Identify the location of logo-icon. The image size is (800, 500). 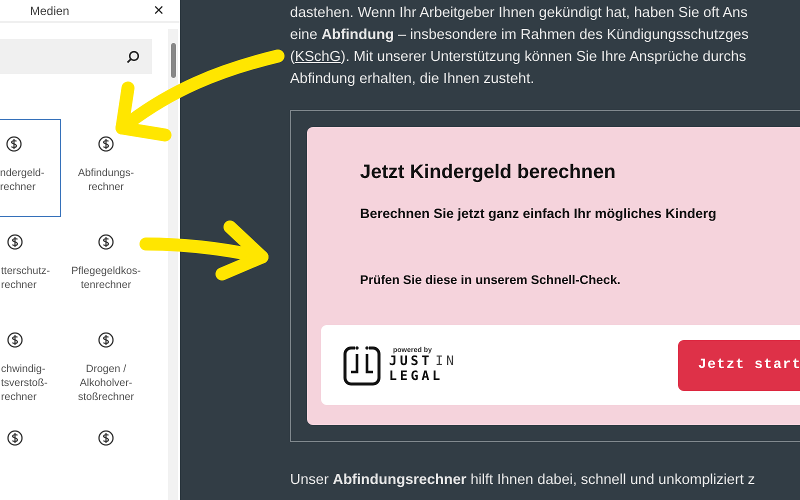
(362, 365).